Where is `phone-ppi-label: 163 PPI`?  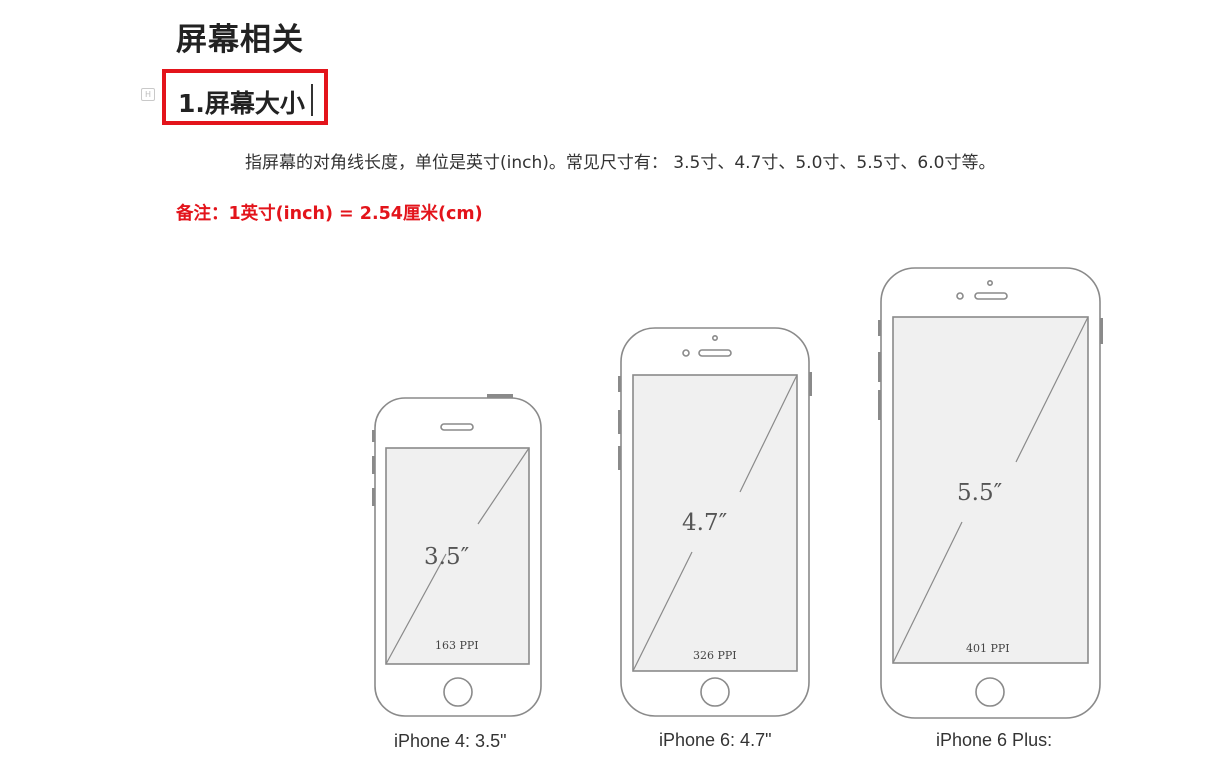 phone-ppi-label: 163 PPI is located at coordinates (457, 645).